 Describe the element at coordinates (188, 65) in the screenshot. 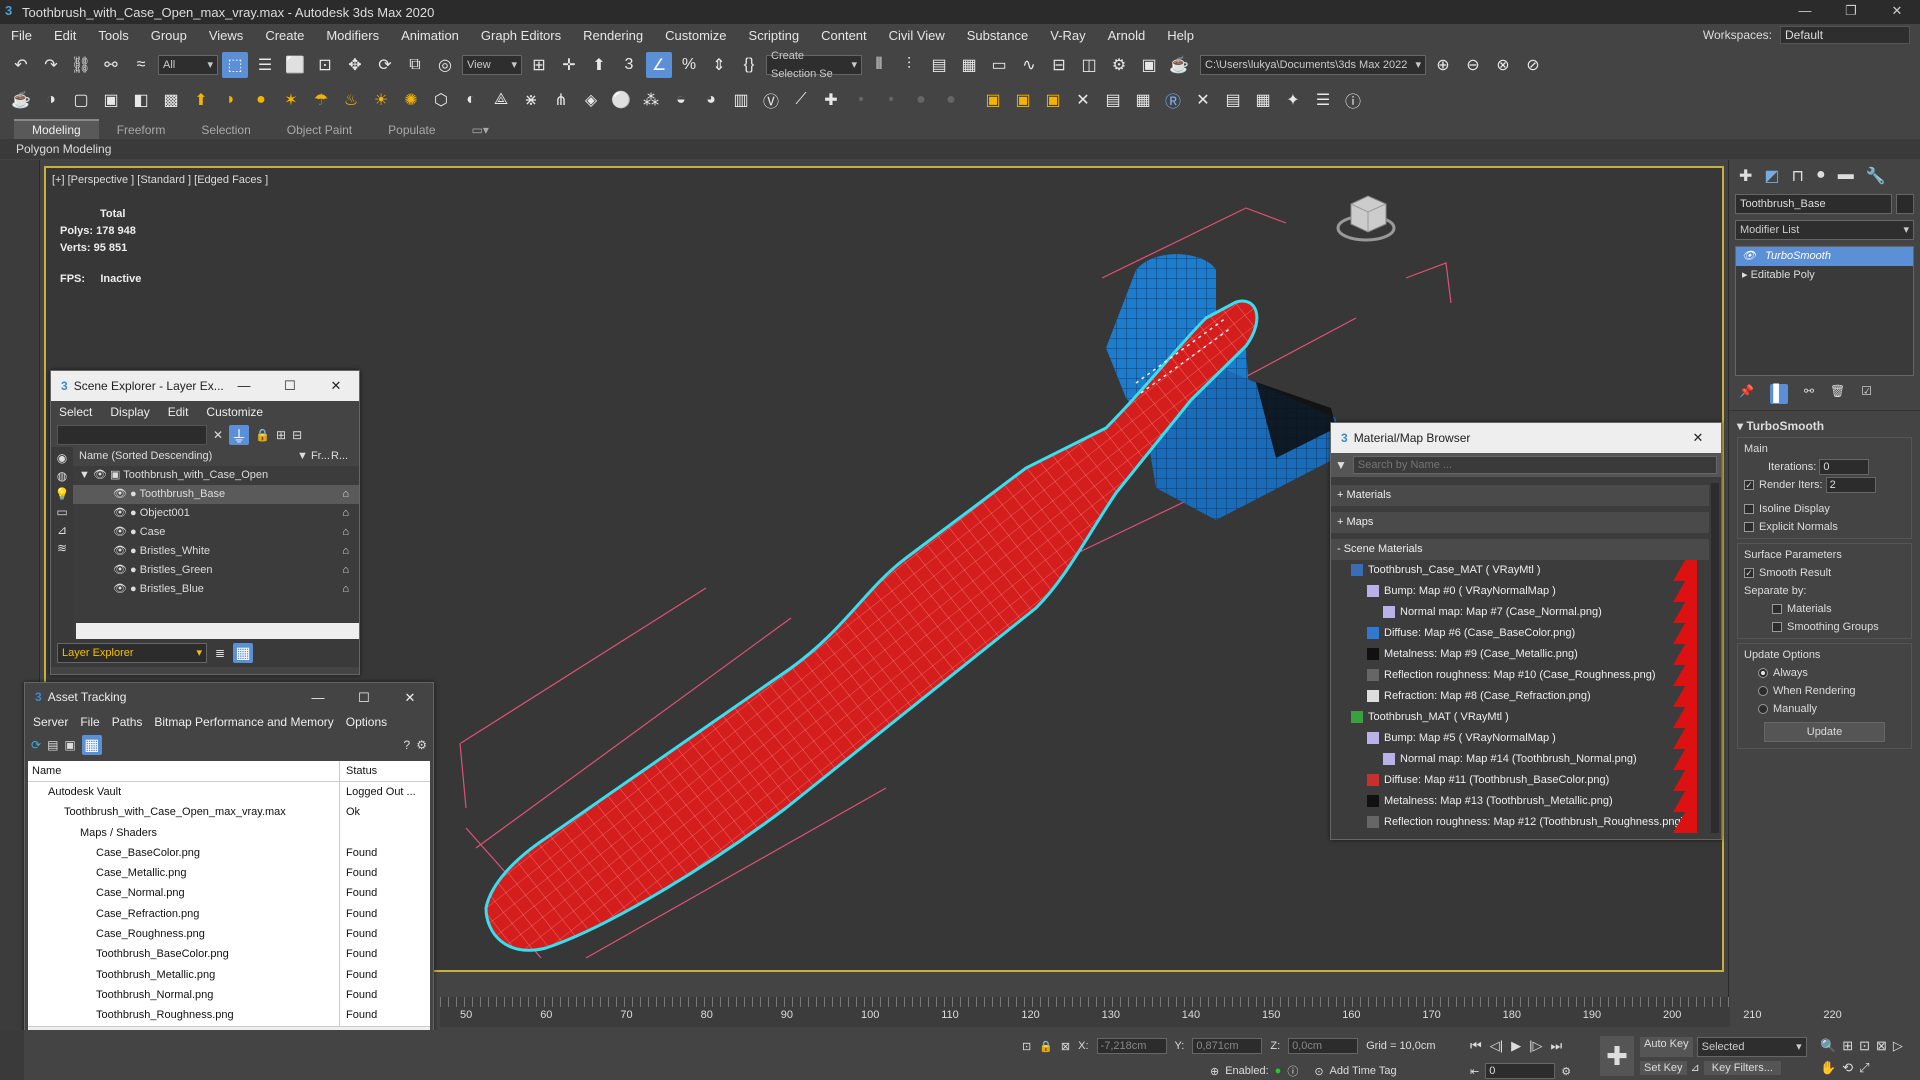

I see `selection-filter-dropdown: All ▾` at that location.